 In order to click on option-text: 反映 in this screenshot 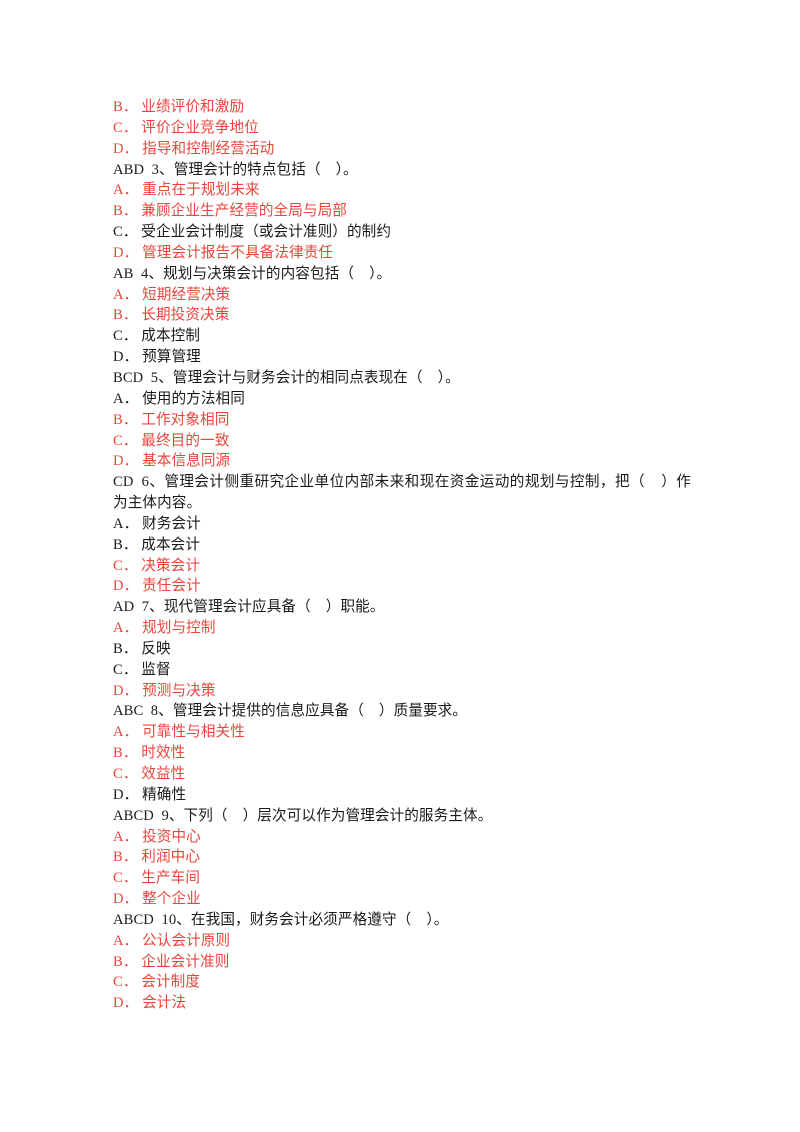, I will do `click(154, 648)`.